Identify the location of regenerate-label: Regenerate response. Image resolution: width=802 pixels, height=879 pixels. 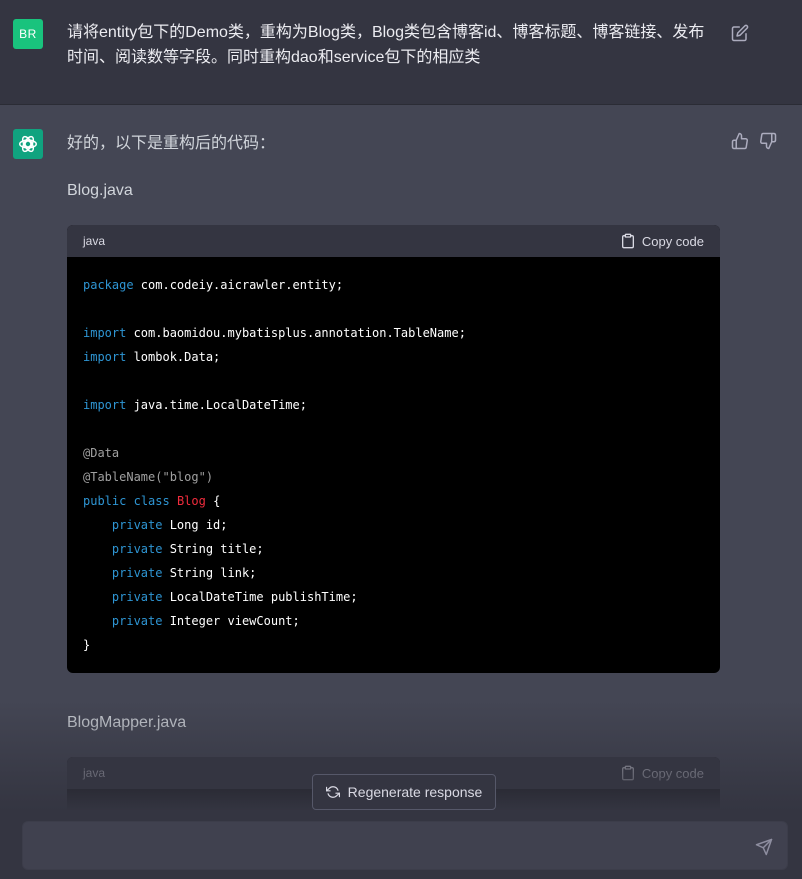
(415, 792).